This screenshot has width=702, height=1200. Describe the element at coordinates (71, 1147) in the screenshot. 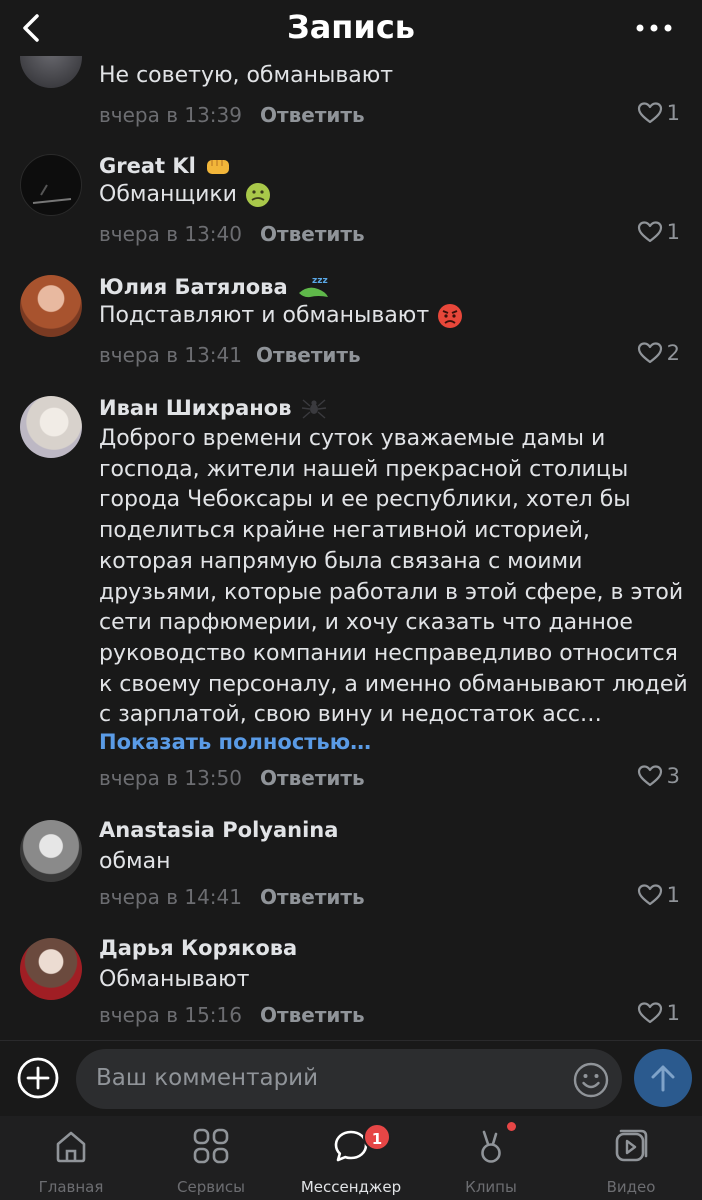

I see `home-icon` at that location.